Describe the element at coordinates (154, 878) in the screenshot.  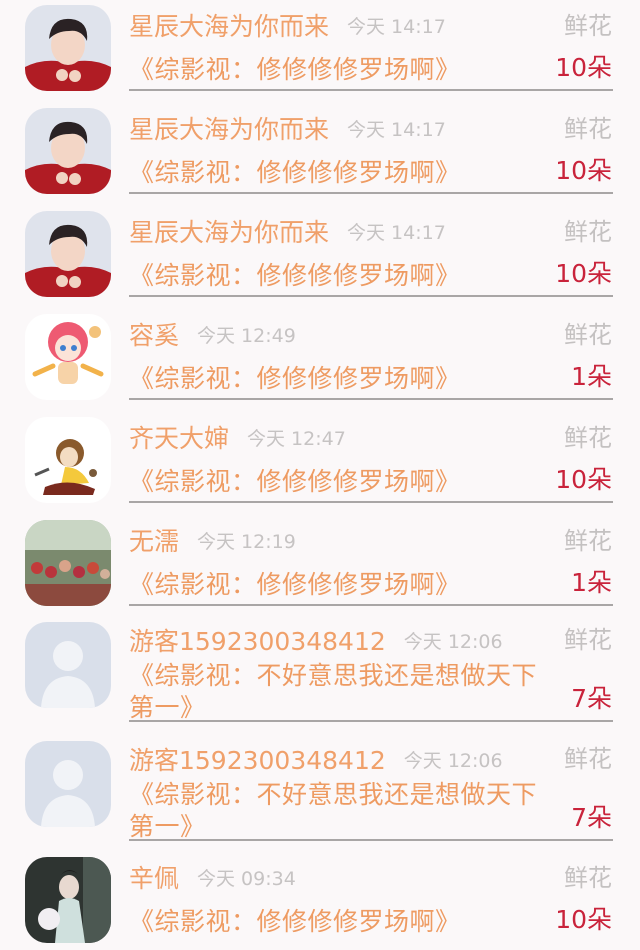
I see `user-name-text: 辛佩` at that location.